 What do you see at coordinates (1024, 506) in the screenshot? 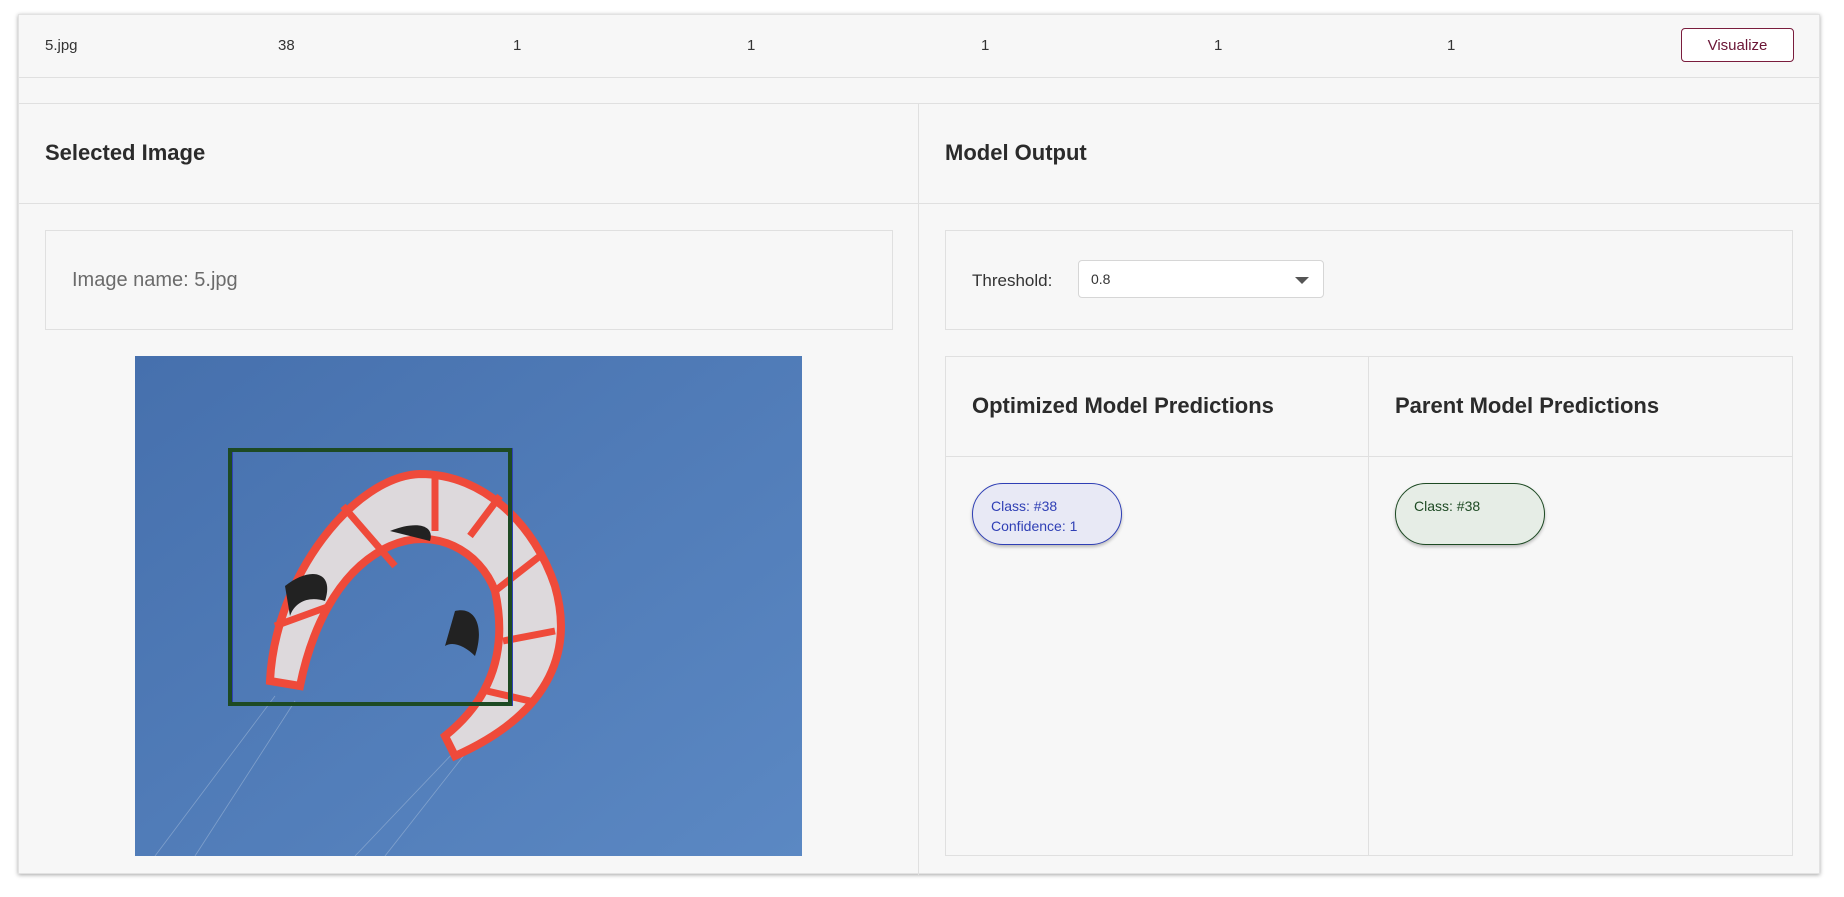
I see `optimized-chip-class: Class: #38` at bounding box center [1024, 506].